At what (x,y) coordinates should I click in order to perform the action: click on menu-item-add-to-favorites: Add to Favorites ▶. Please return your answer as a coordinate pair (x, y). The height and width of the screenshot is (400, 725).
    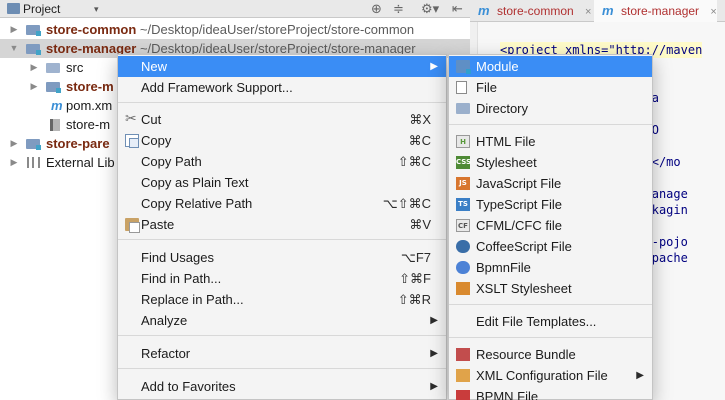
    Looking at the image, I should click on (282, 386).